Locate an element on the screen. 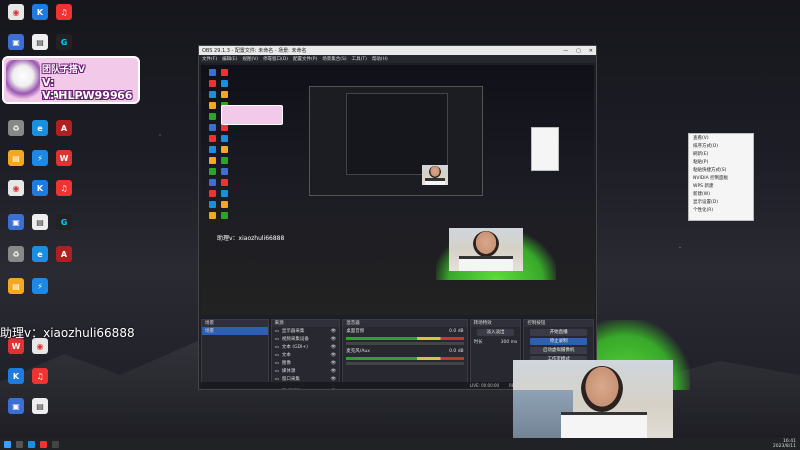 This screenshot has width=800, height=450. clock-date: 2023/8/11 is located at coordinates (784, 446).